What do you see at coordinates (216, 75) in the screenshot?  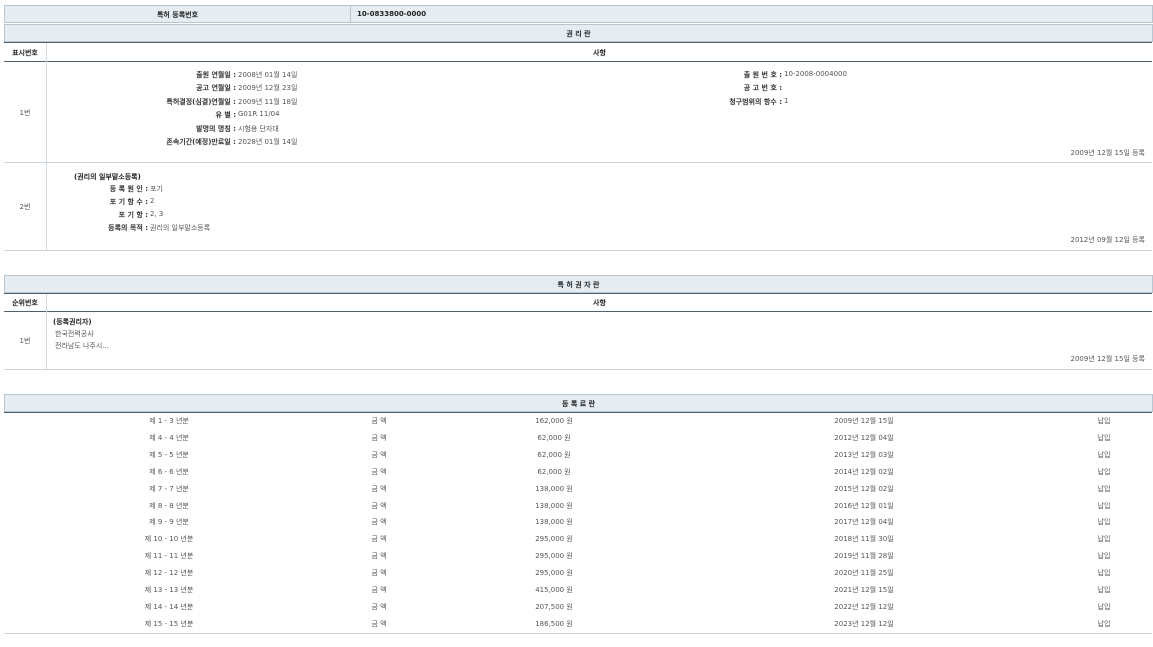 I see `rights-row1-field-label: 출원 연월일 :` at bounding box center [216, 75].